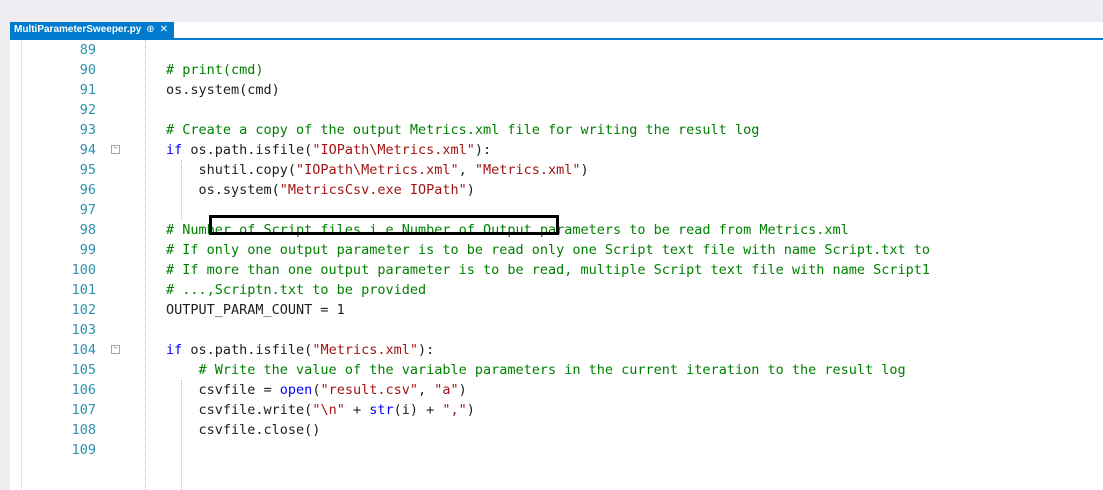 The height and width of the screenshot is (490, 1103). I want to click on code-line: 106 csvfile = open("result.csv", "a"), so click(556, 390).